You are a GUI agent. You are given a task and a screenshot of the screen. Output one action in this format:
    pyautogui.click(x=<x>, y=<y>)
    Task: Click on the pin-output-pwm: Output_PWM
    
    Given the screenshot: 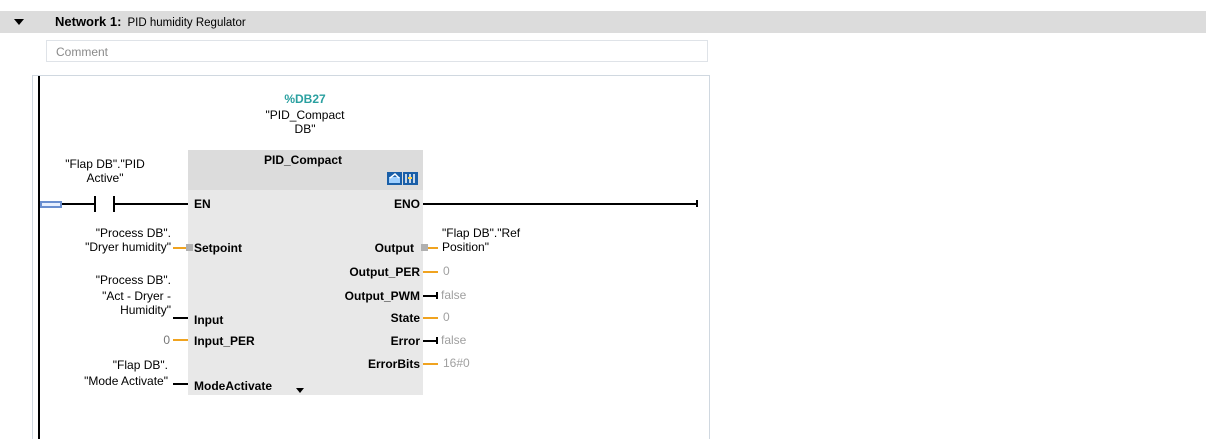 What is the action you would take?
    pyautogui.click(x=360, y=296)
    